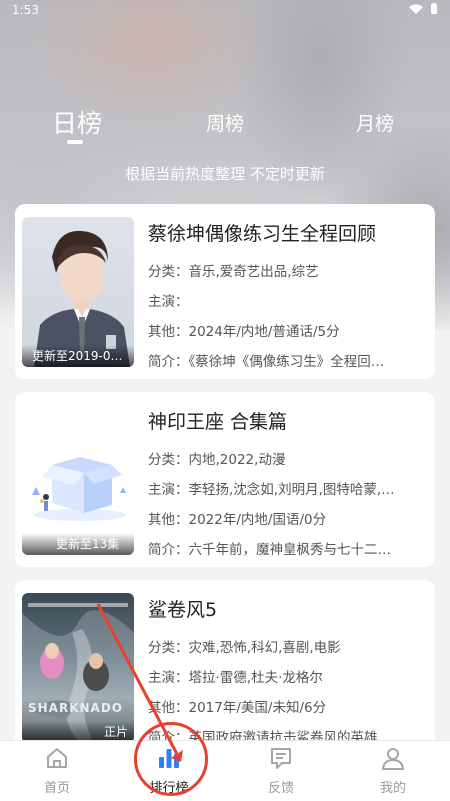 The width and height of the screenshot is (450, 801). I want to click on item-other: 其他：2017年/美国/未知/6分, so click(237, 707).